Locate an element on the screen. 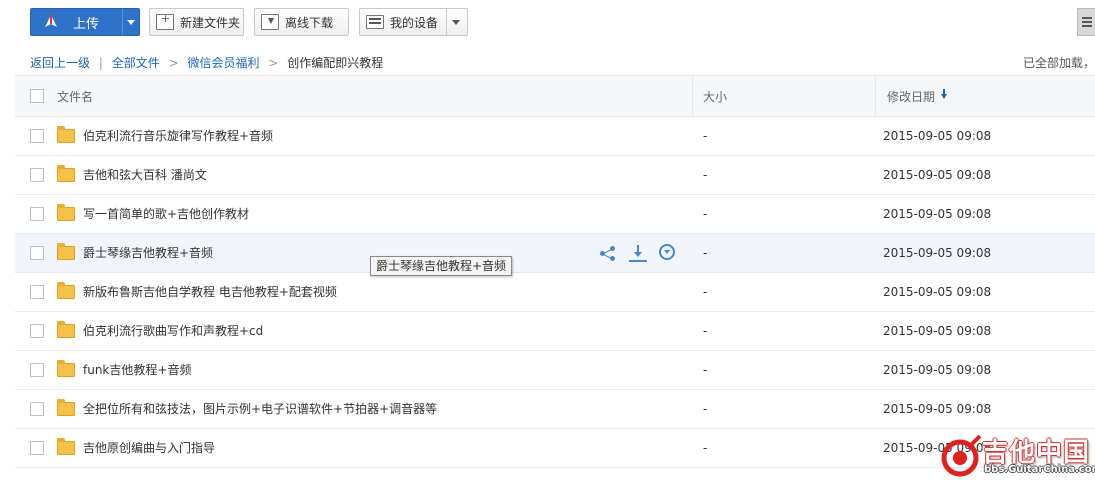  table-row-hovered: 爵士琴缘吉他教程+音频 - 2015-09-05 09:08 is located at coordinates (555, 253).